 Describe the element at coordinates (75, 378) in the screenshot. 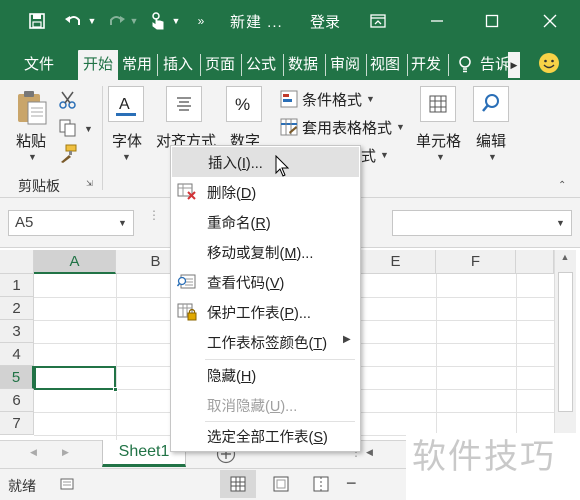

I see `selected-cell-a5` at that location.